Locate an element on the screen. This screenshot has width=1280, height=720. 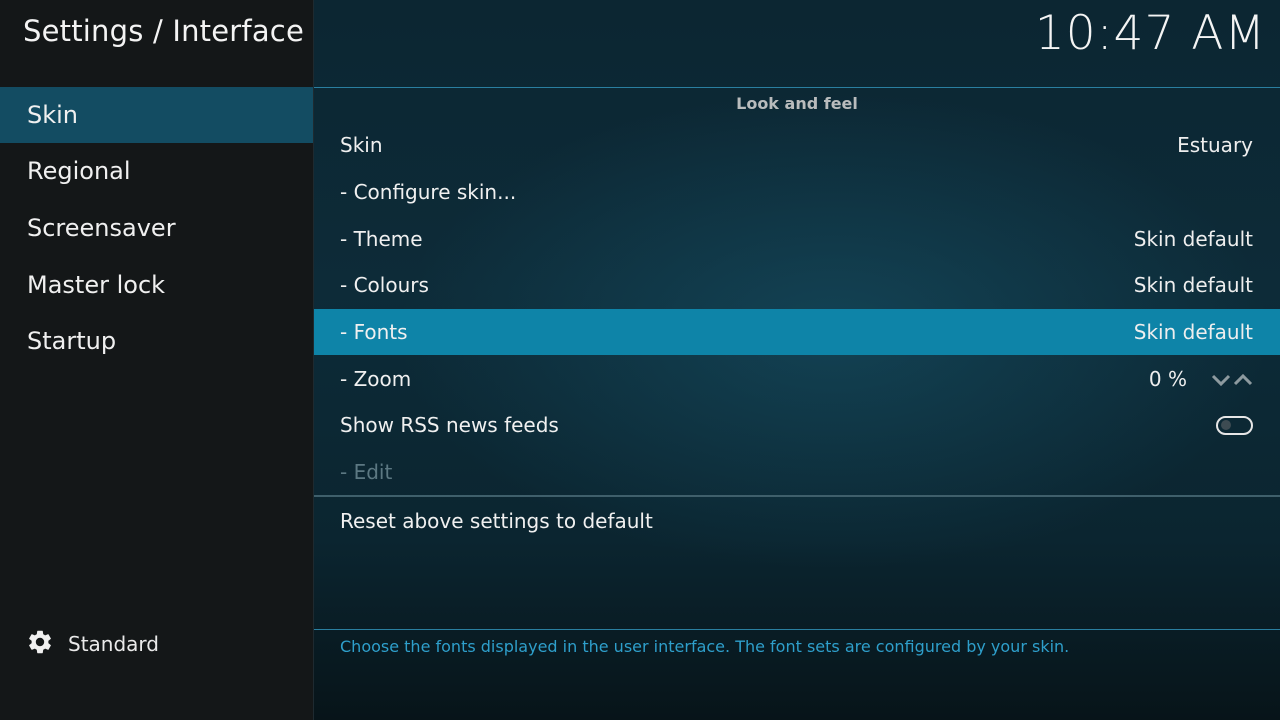
settings-level-label: Standard is located at coordinates (113, 644).